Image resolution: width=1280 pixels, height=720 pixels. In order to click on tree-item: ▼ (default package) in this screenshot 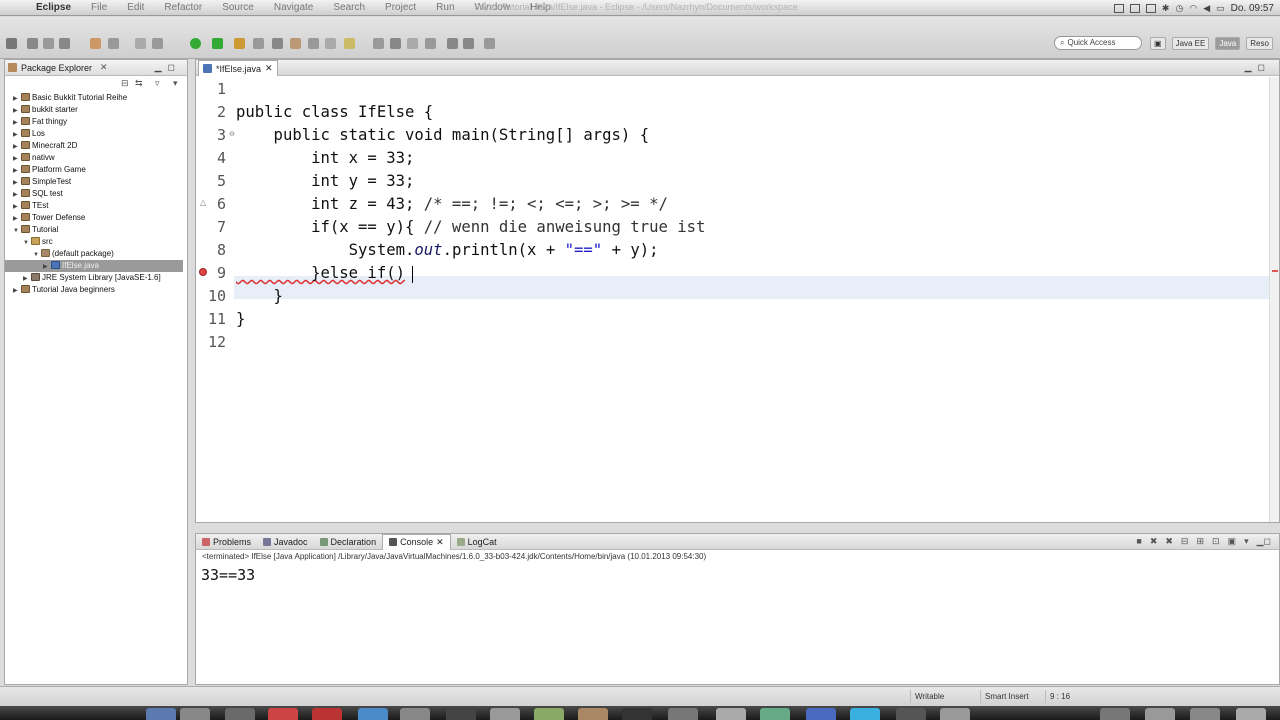, I will do `click(94, 254)`.